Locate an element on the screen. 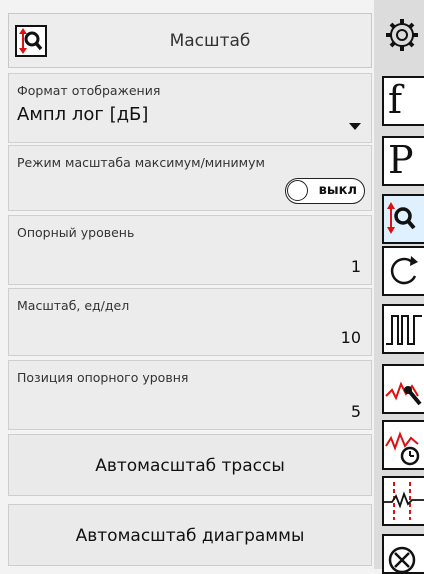 The height and width of the screenshot is (574, 424). power-button: P is located at coordinates (403, 161).